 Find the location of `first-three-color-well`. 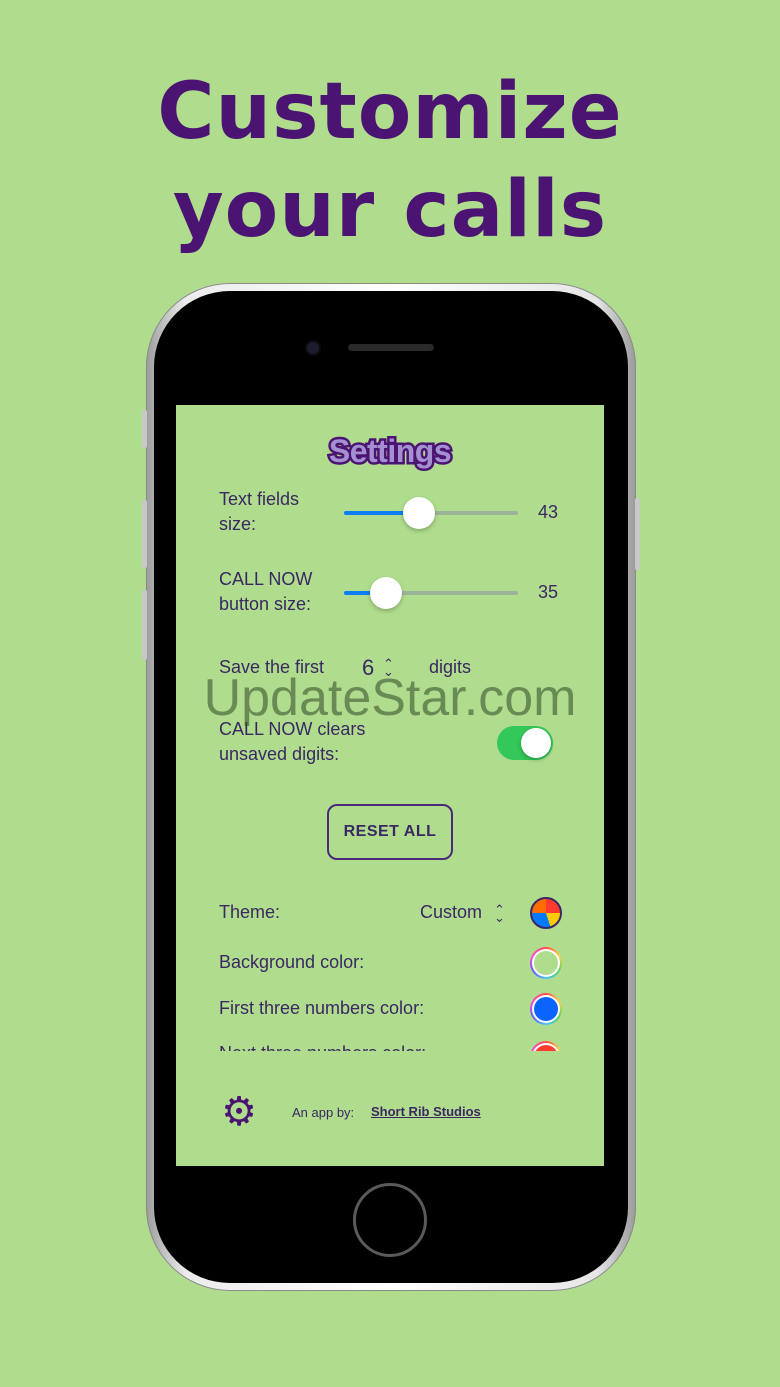

first-three-color-well is located at coordinates (546, 1009).